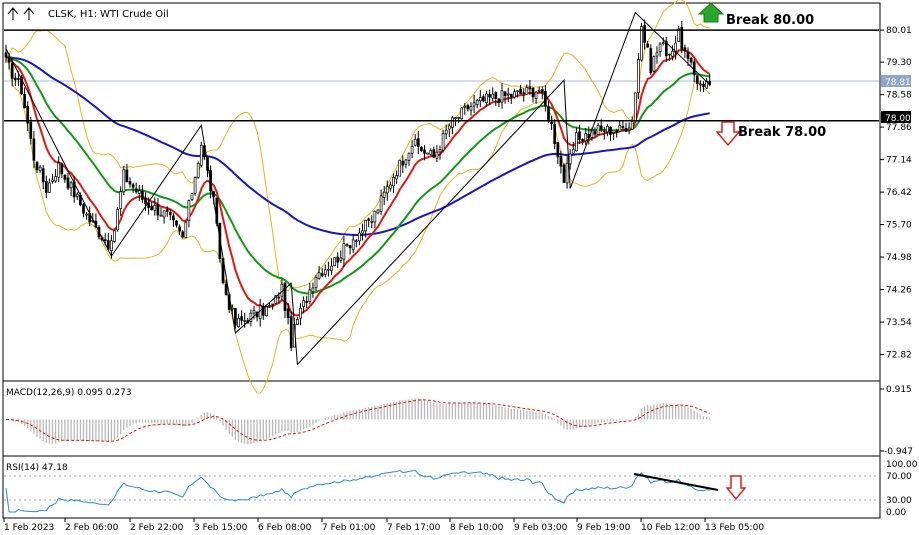 The image size is (919, 535). I want to click on time-tick-label: 13 Feb 05:00, so click(734, 528).